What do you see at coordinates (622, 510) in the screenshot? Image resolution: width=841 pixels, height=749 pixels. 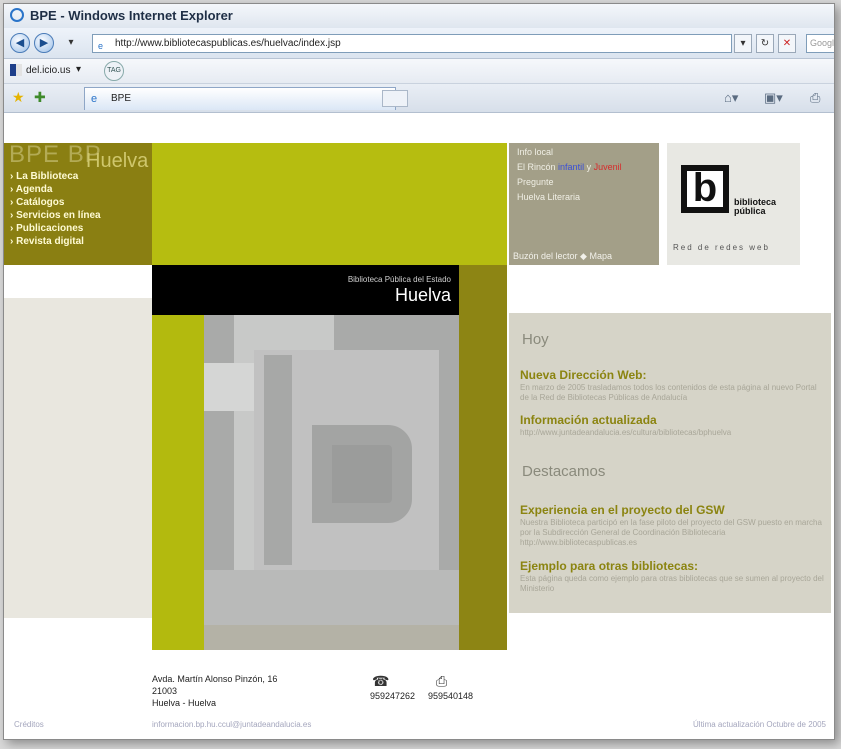 I see `feature-title-1: Experiencia en el proyecto del GSW` at bounding box center [622, 510].